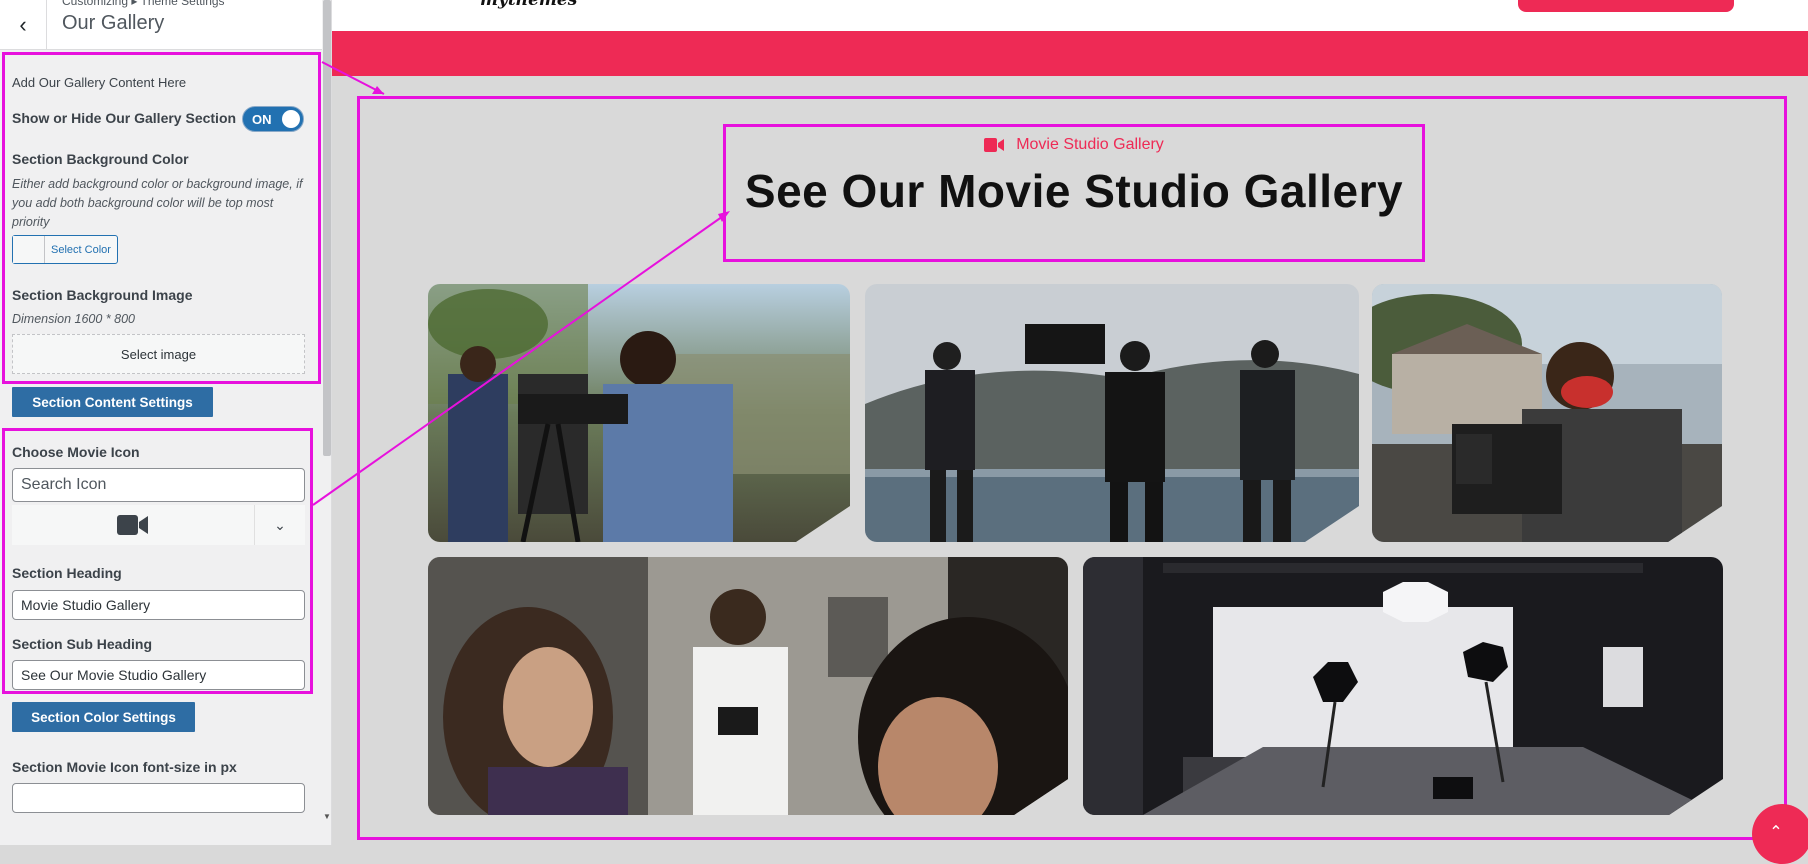 Image resolution: width=1808 pixels, height=864 pixels. I want to click on subheading-input: See Our Movie Studio Gallery, so click(158, 675).